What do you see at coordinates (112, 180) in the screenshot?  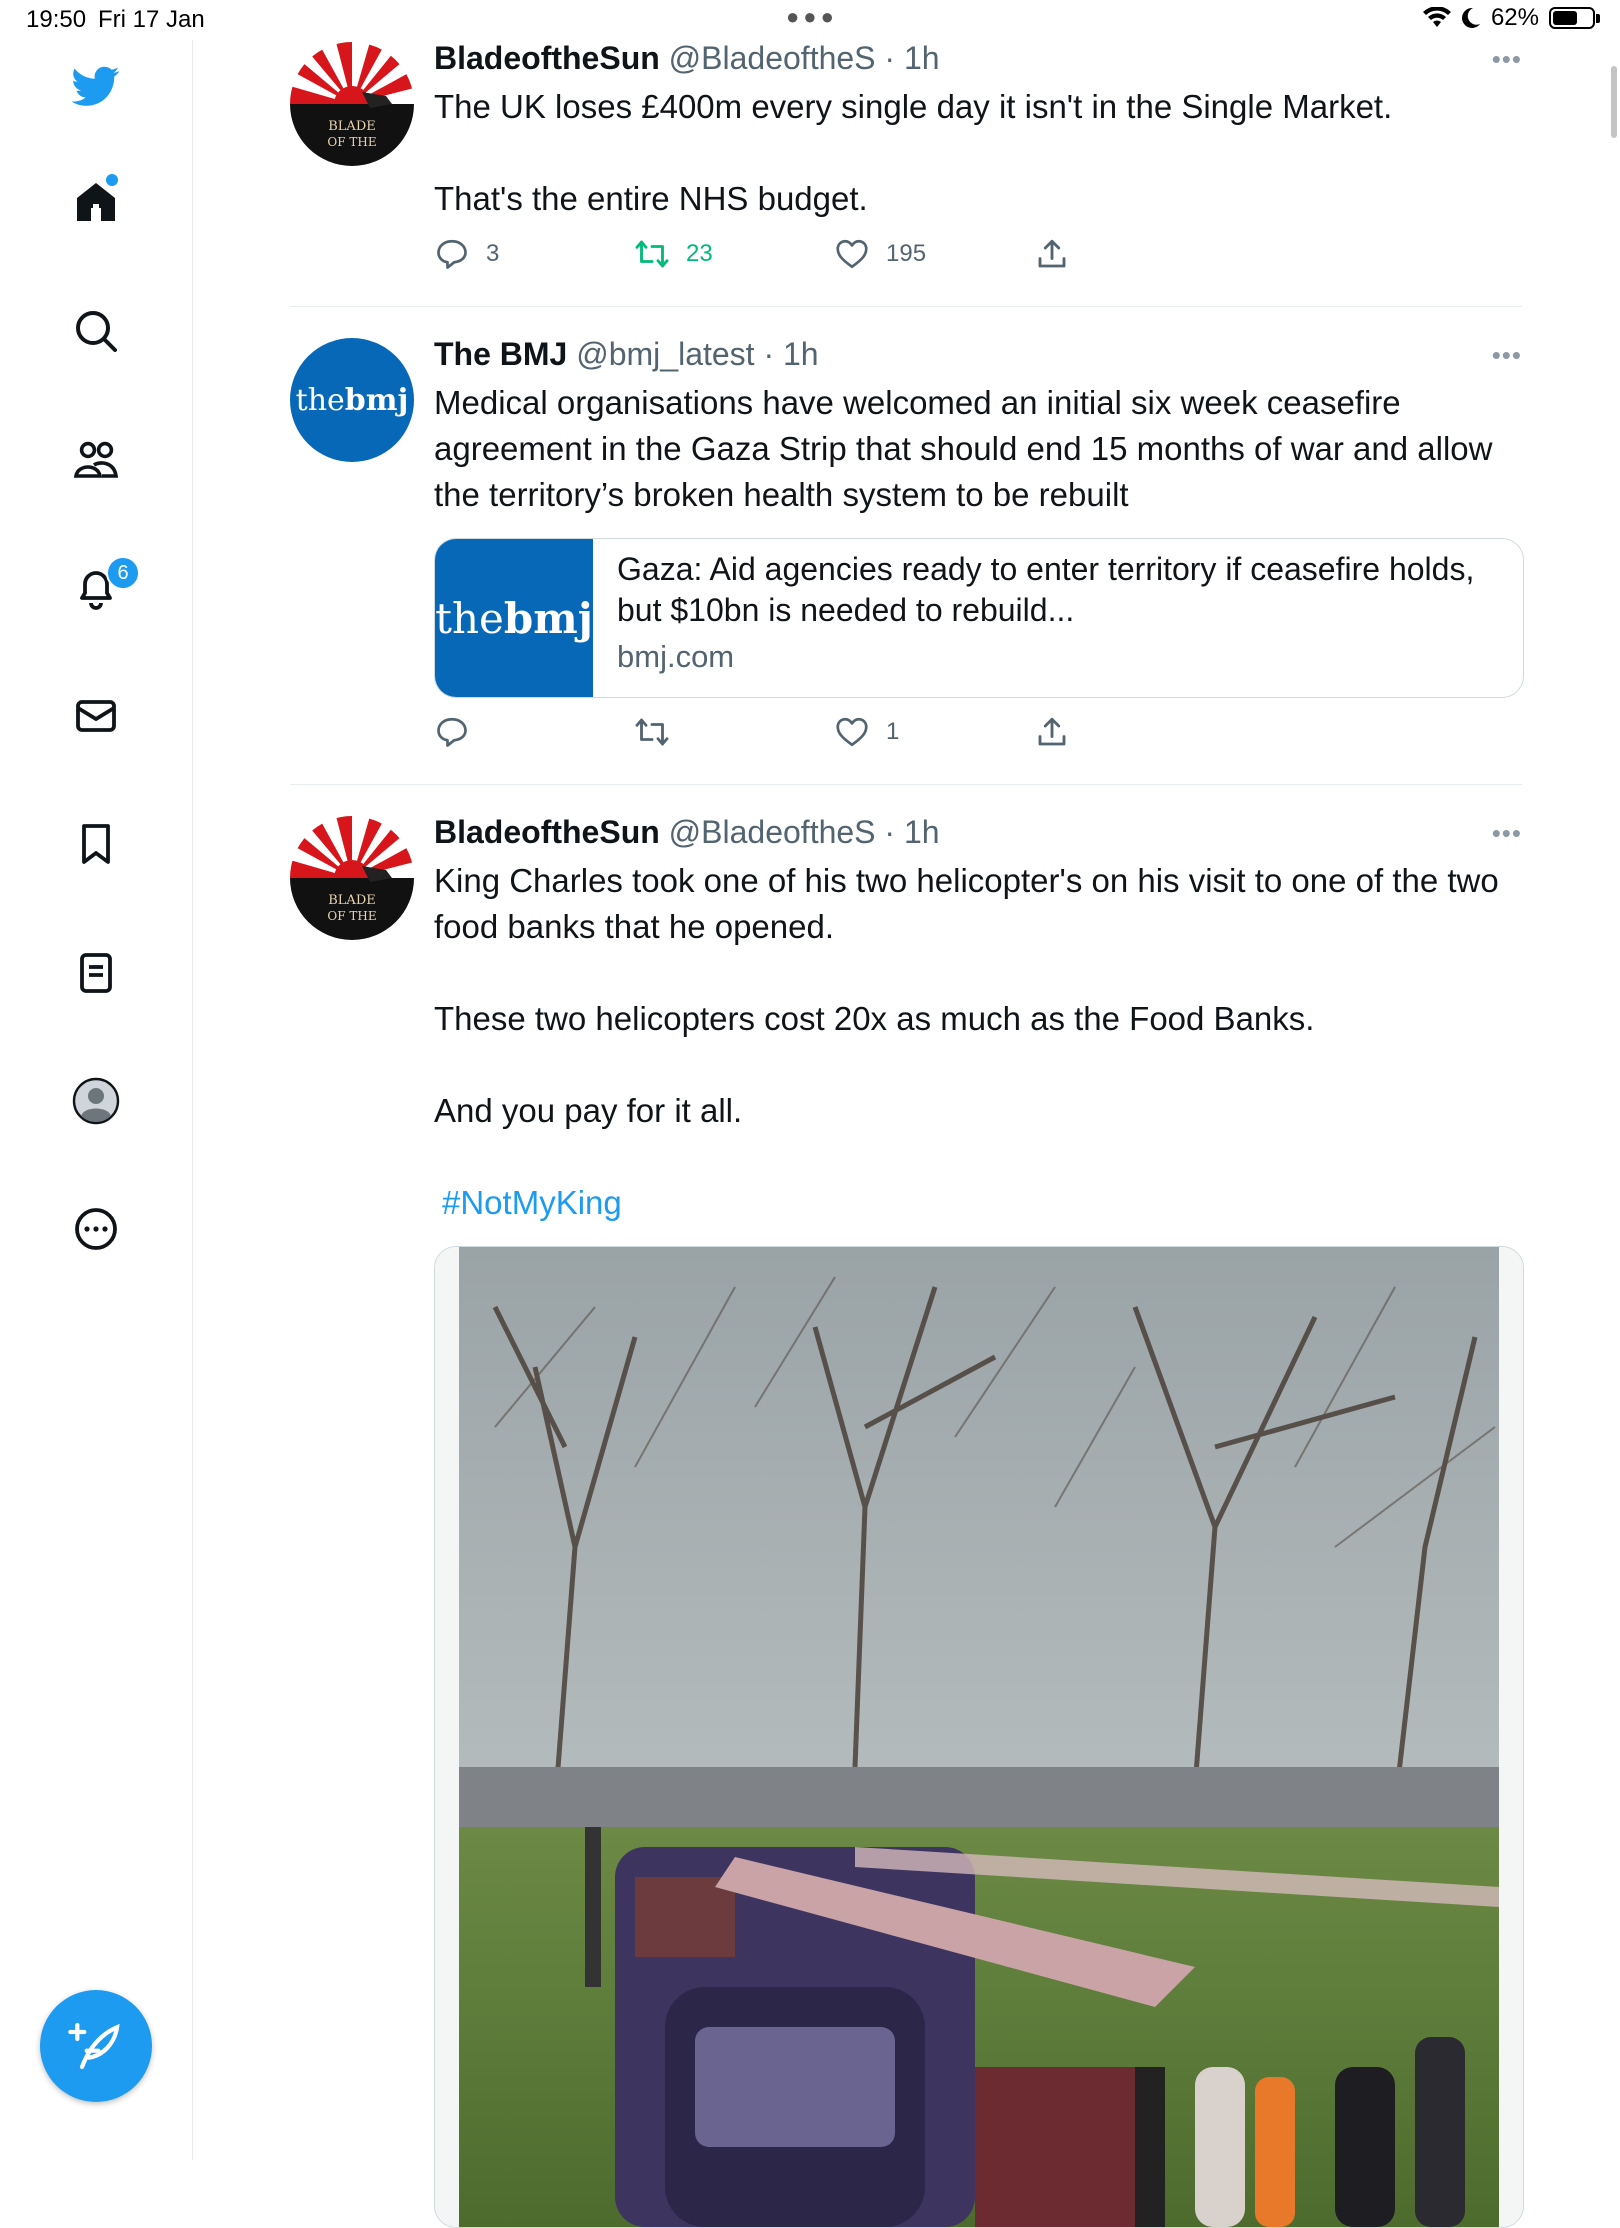 I see `home-unread-dot` at bounding box center [112, 180].